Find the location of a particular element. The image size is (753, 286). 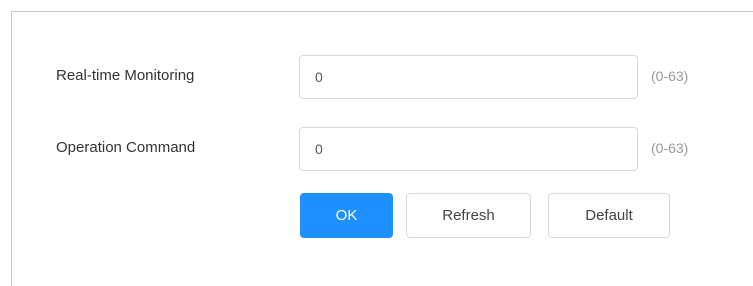

realtime-monitoring-input is located at coordinates (468, 77).